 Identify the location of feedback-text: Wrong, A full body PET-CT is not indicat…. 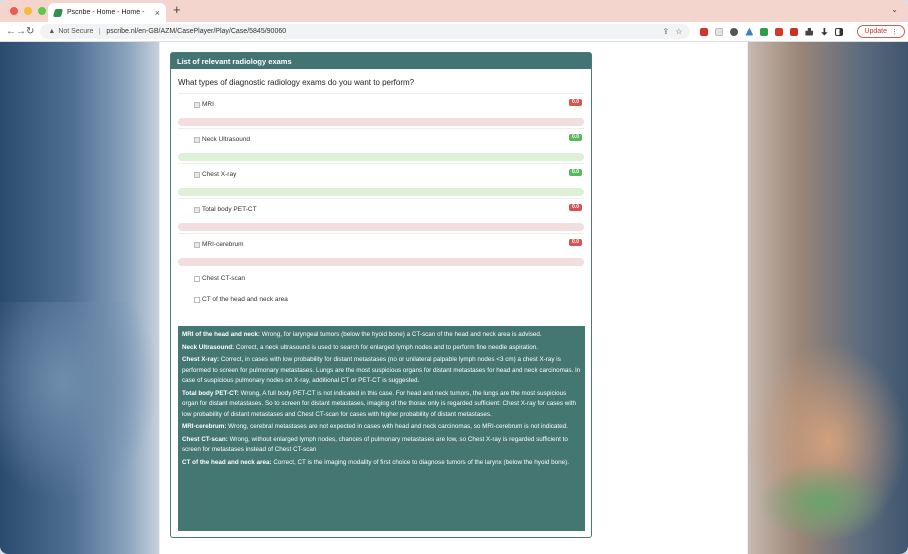
(379, 403).